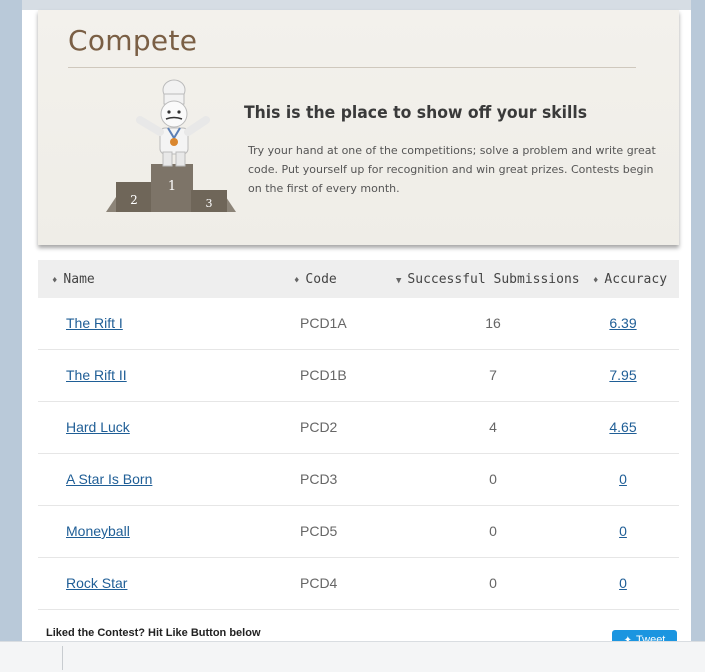  I want to click on successful-submissions: 4, so click(493, 427).